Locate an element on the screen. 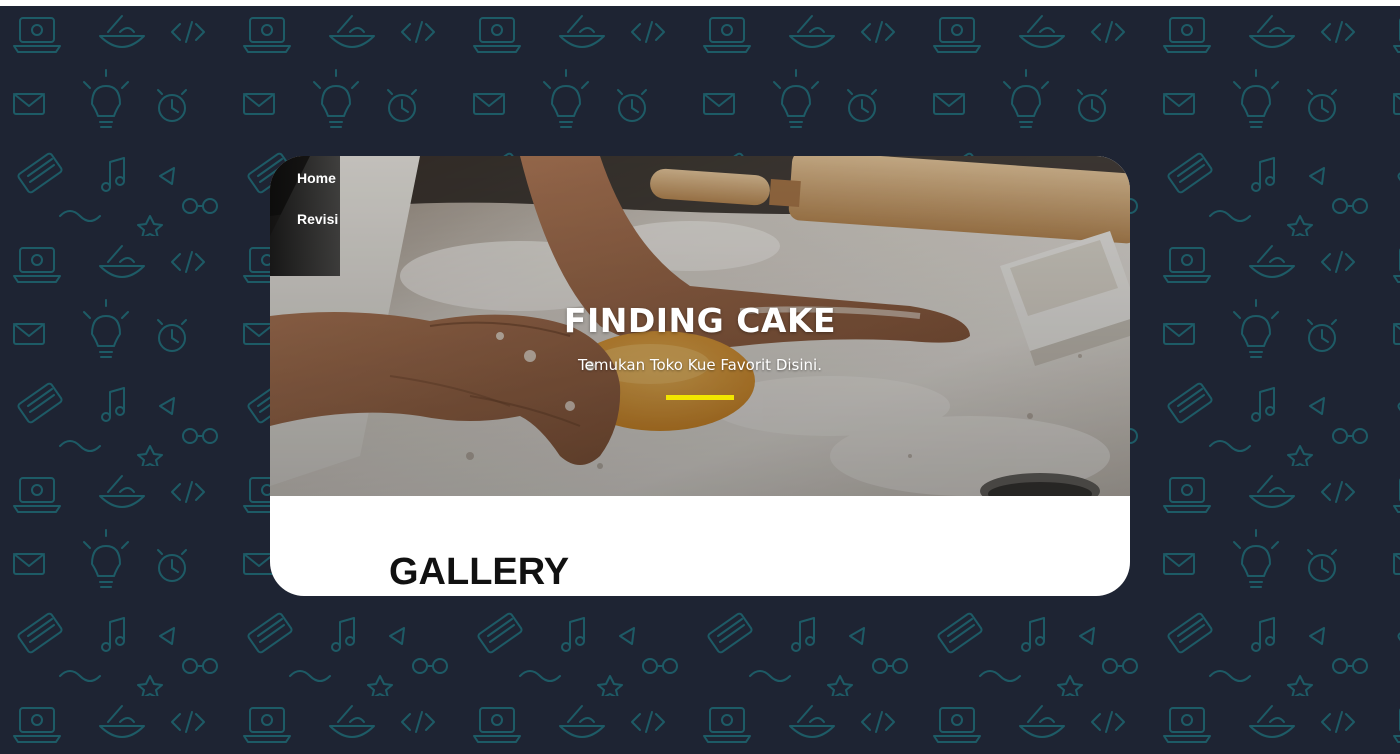 The height and width of the screenshot is (754, 1400). hero-accent-underline is located at coordinates (700, 397).